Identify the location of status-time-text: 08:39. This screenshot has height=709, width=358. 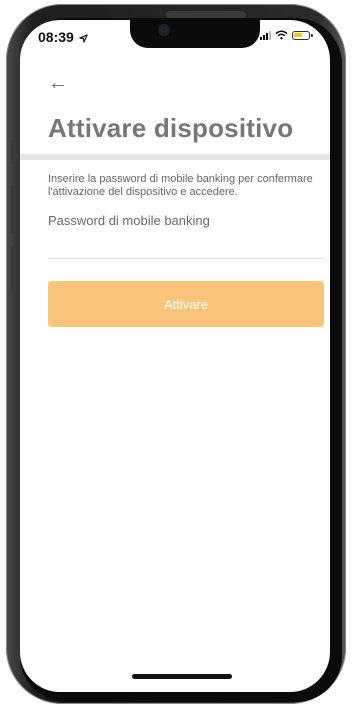
(56, 37).